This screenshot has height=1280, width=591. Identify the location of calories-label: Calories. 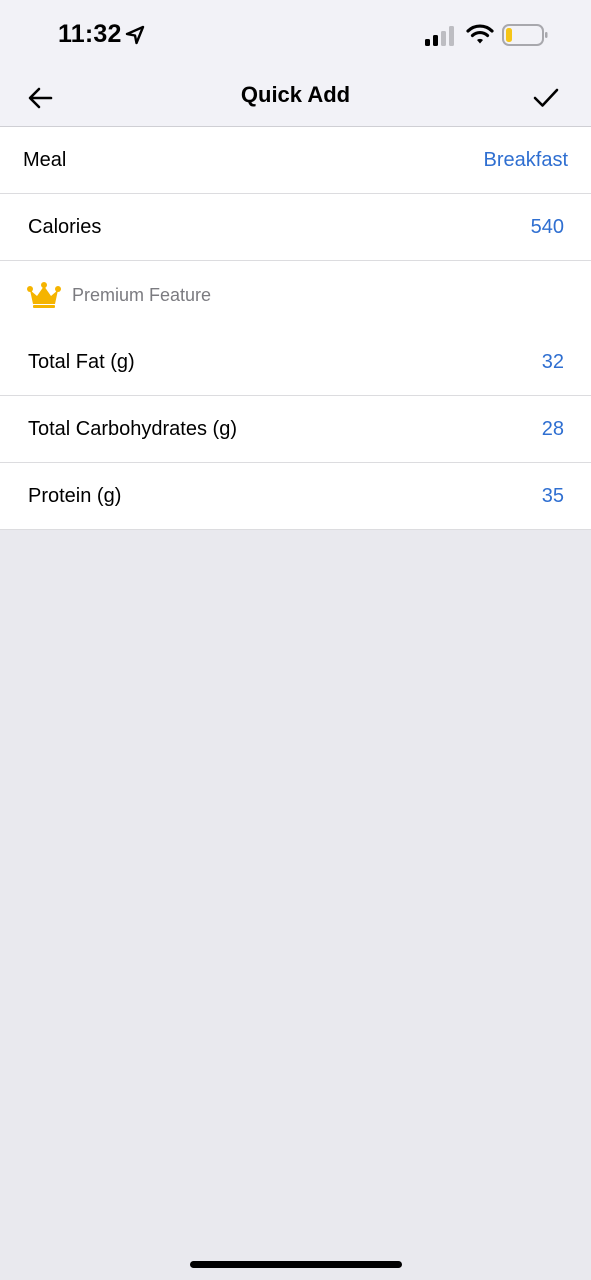
(65, 226).